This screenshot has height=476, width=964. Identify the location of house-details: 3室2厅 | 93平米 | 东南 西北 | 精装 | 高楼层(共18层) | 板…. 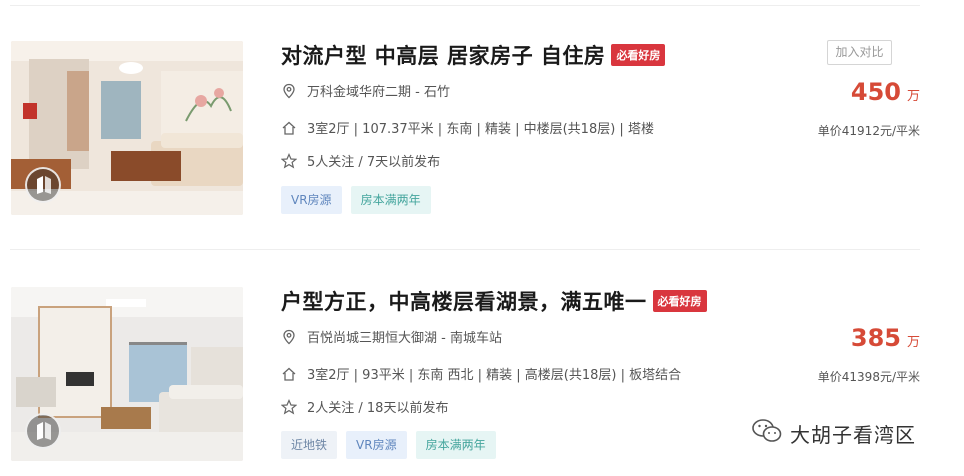
(494, 375).